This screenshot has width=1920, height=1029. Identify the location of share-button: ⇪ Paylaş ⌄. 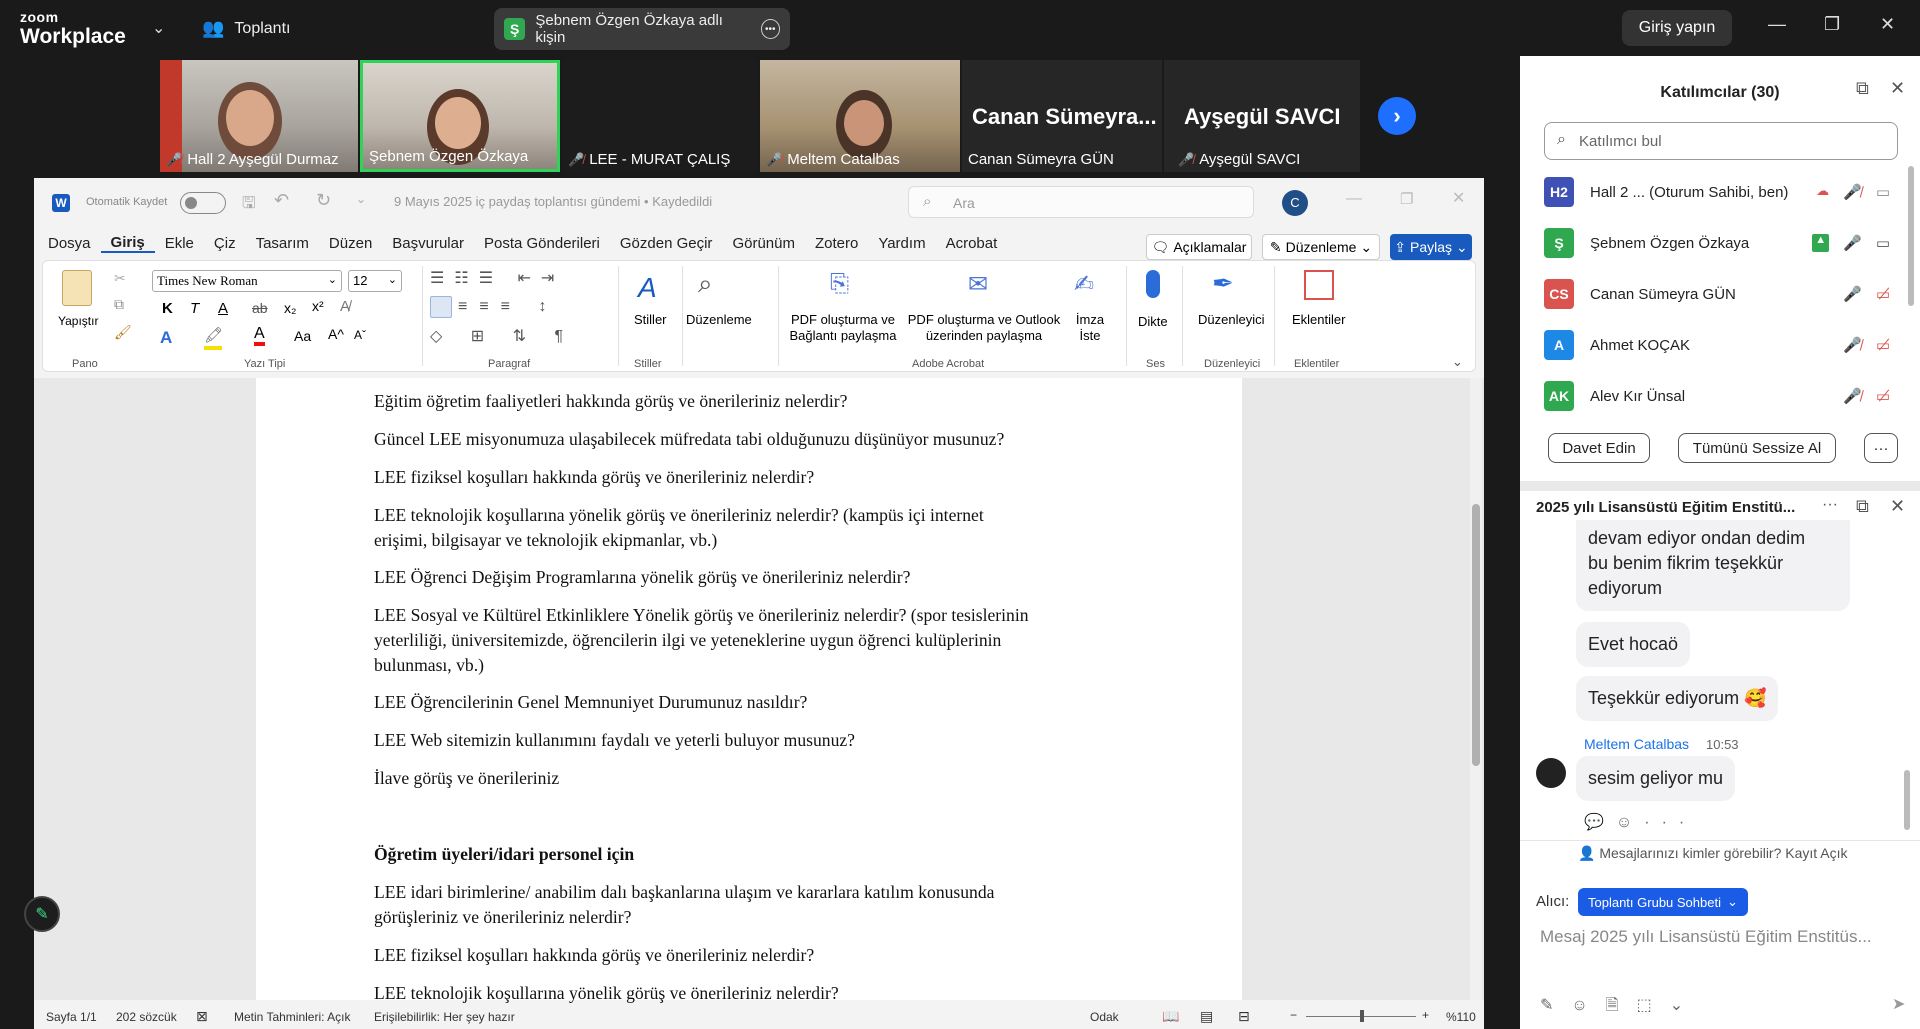
(1431, 247).